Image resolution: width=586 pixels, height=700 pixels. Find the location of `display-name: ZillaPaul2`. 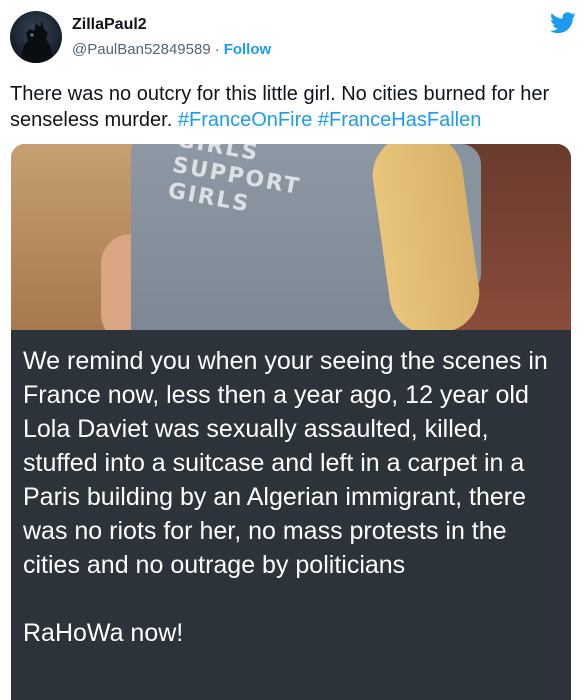

display-name: ZillaPaul2 is located at coordinates (109, 25).